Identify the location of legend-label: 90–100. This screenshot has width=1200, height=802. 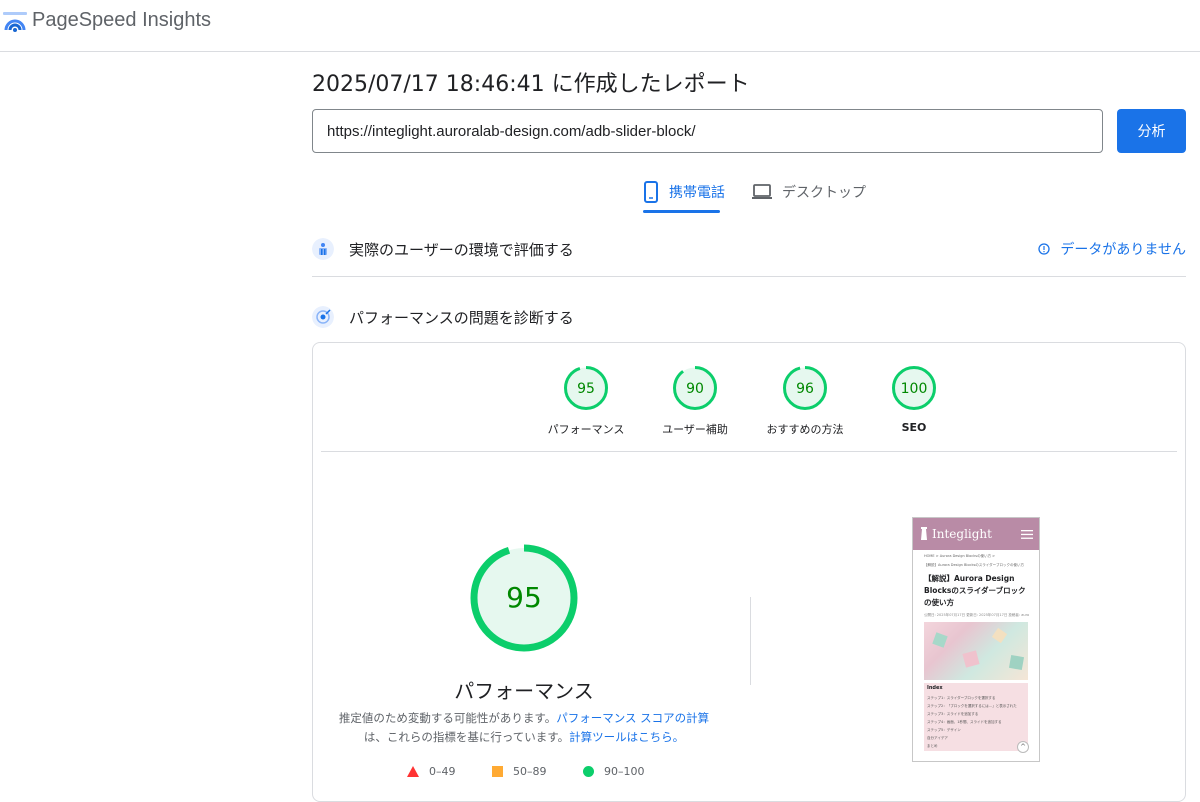
(624, 771).